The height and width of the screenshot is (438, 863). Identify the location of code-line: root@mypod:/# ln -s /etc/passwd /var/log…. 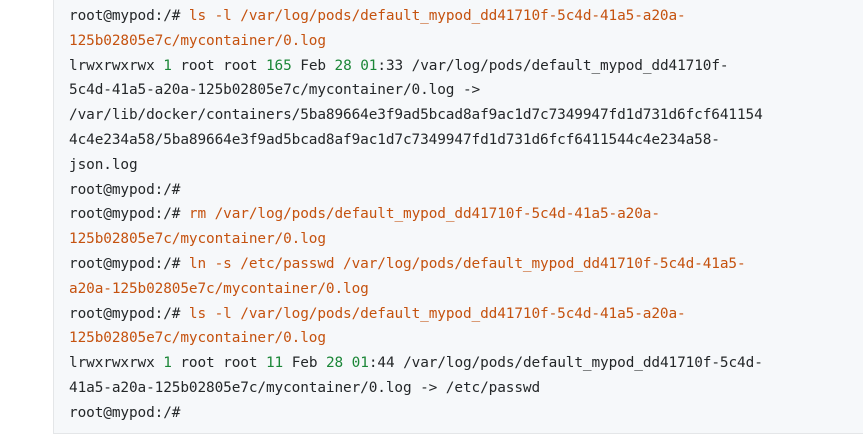
(466, 264).